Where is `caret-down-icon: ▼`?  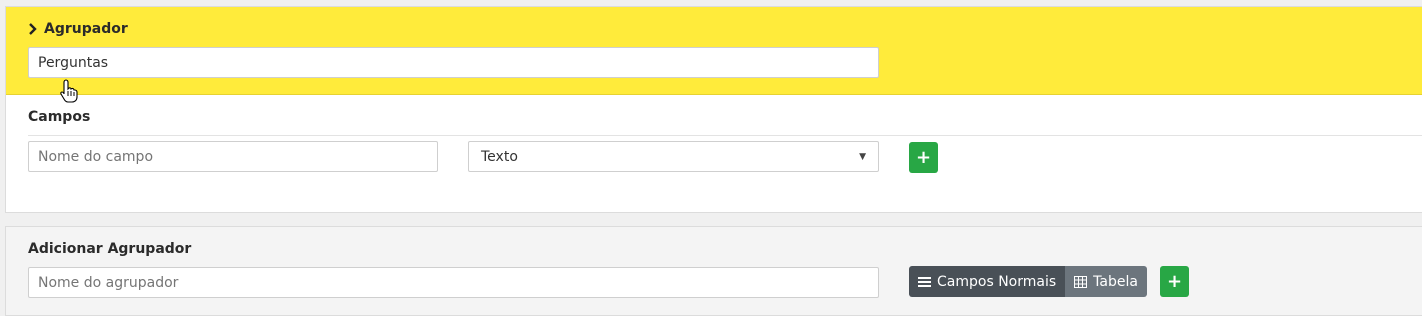
caret-down-icon: ▼ is located at coordinates (862, 156).